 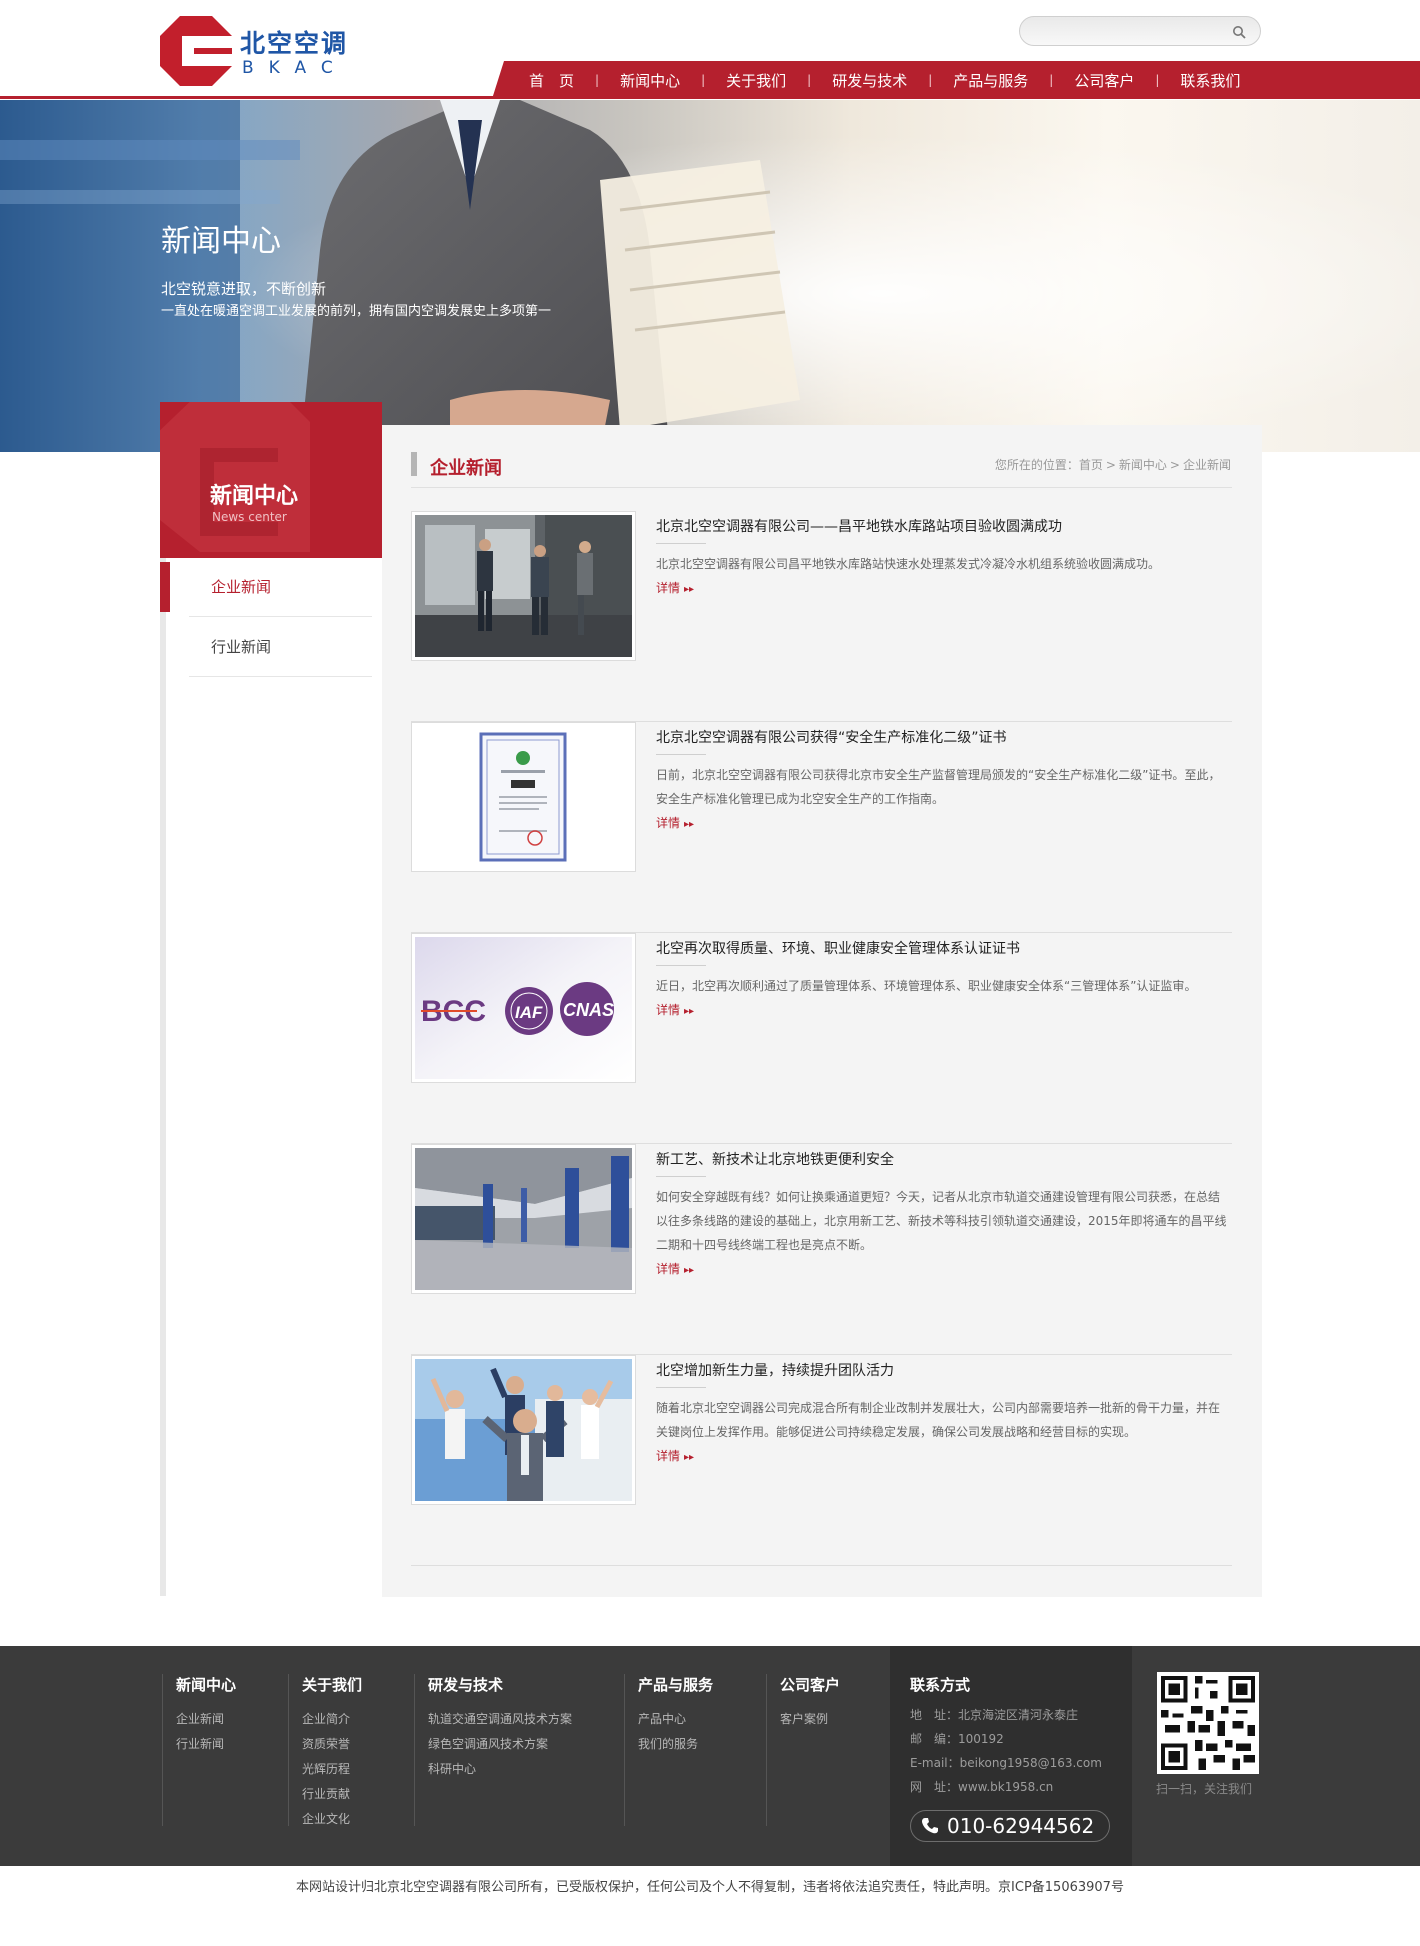 I want to click on footer-column-clients: 公司客户 客户案例, so click(x=826, y=1736).